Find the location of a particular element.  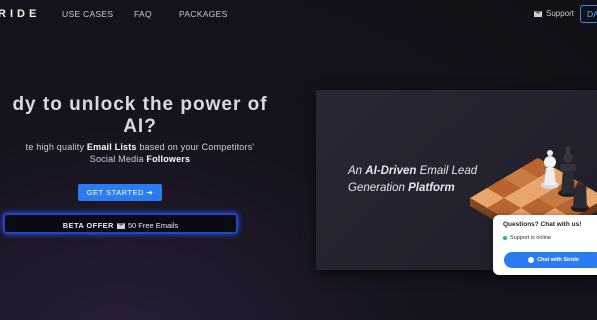

headline-line-2: AI? is located at coordinates (140, 126).